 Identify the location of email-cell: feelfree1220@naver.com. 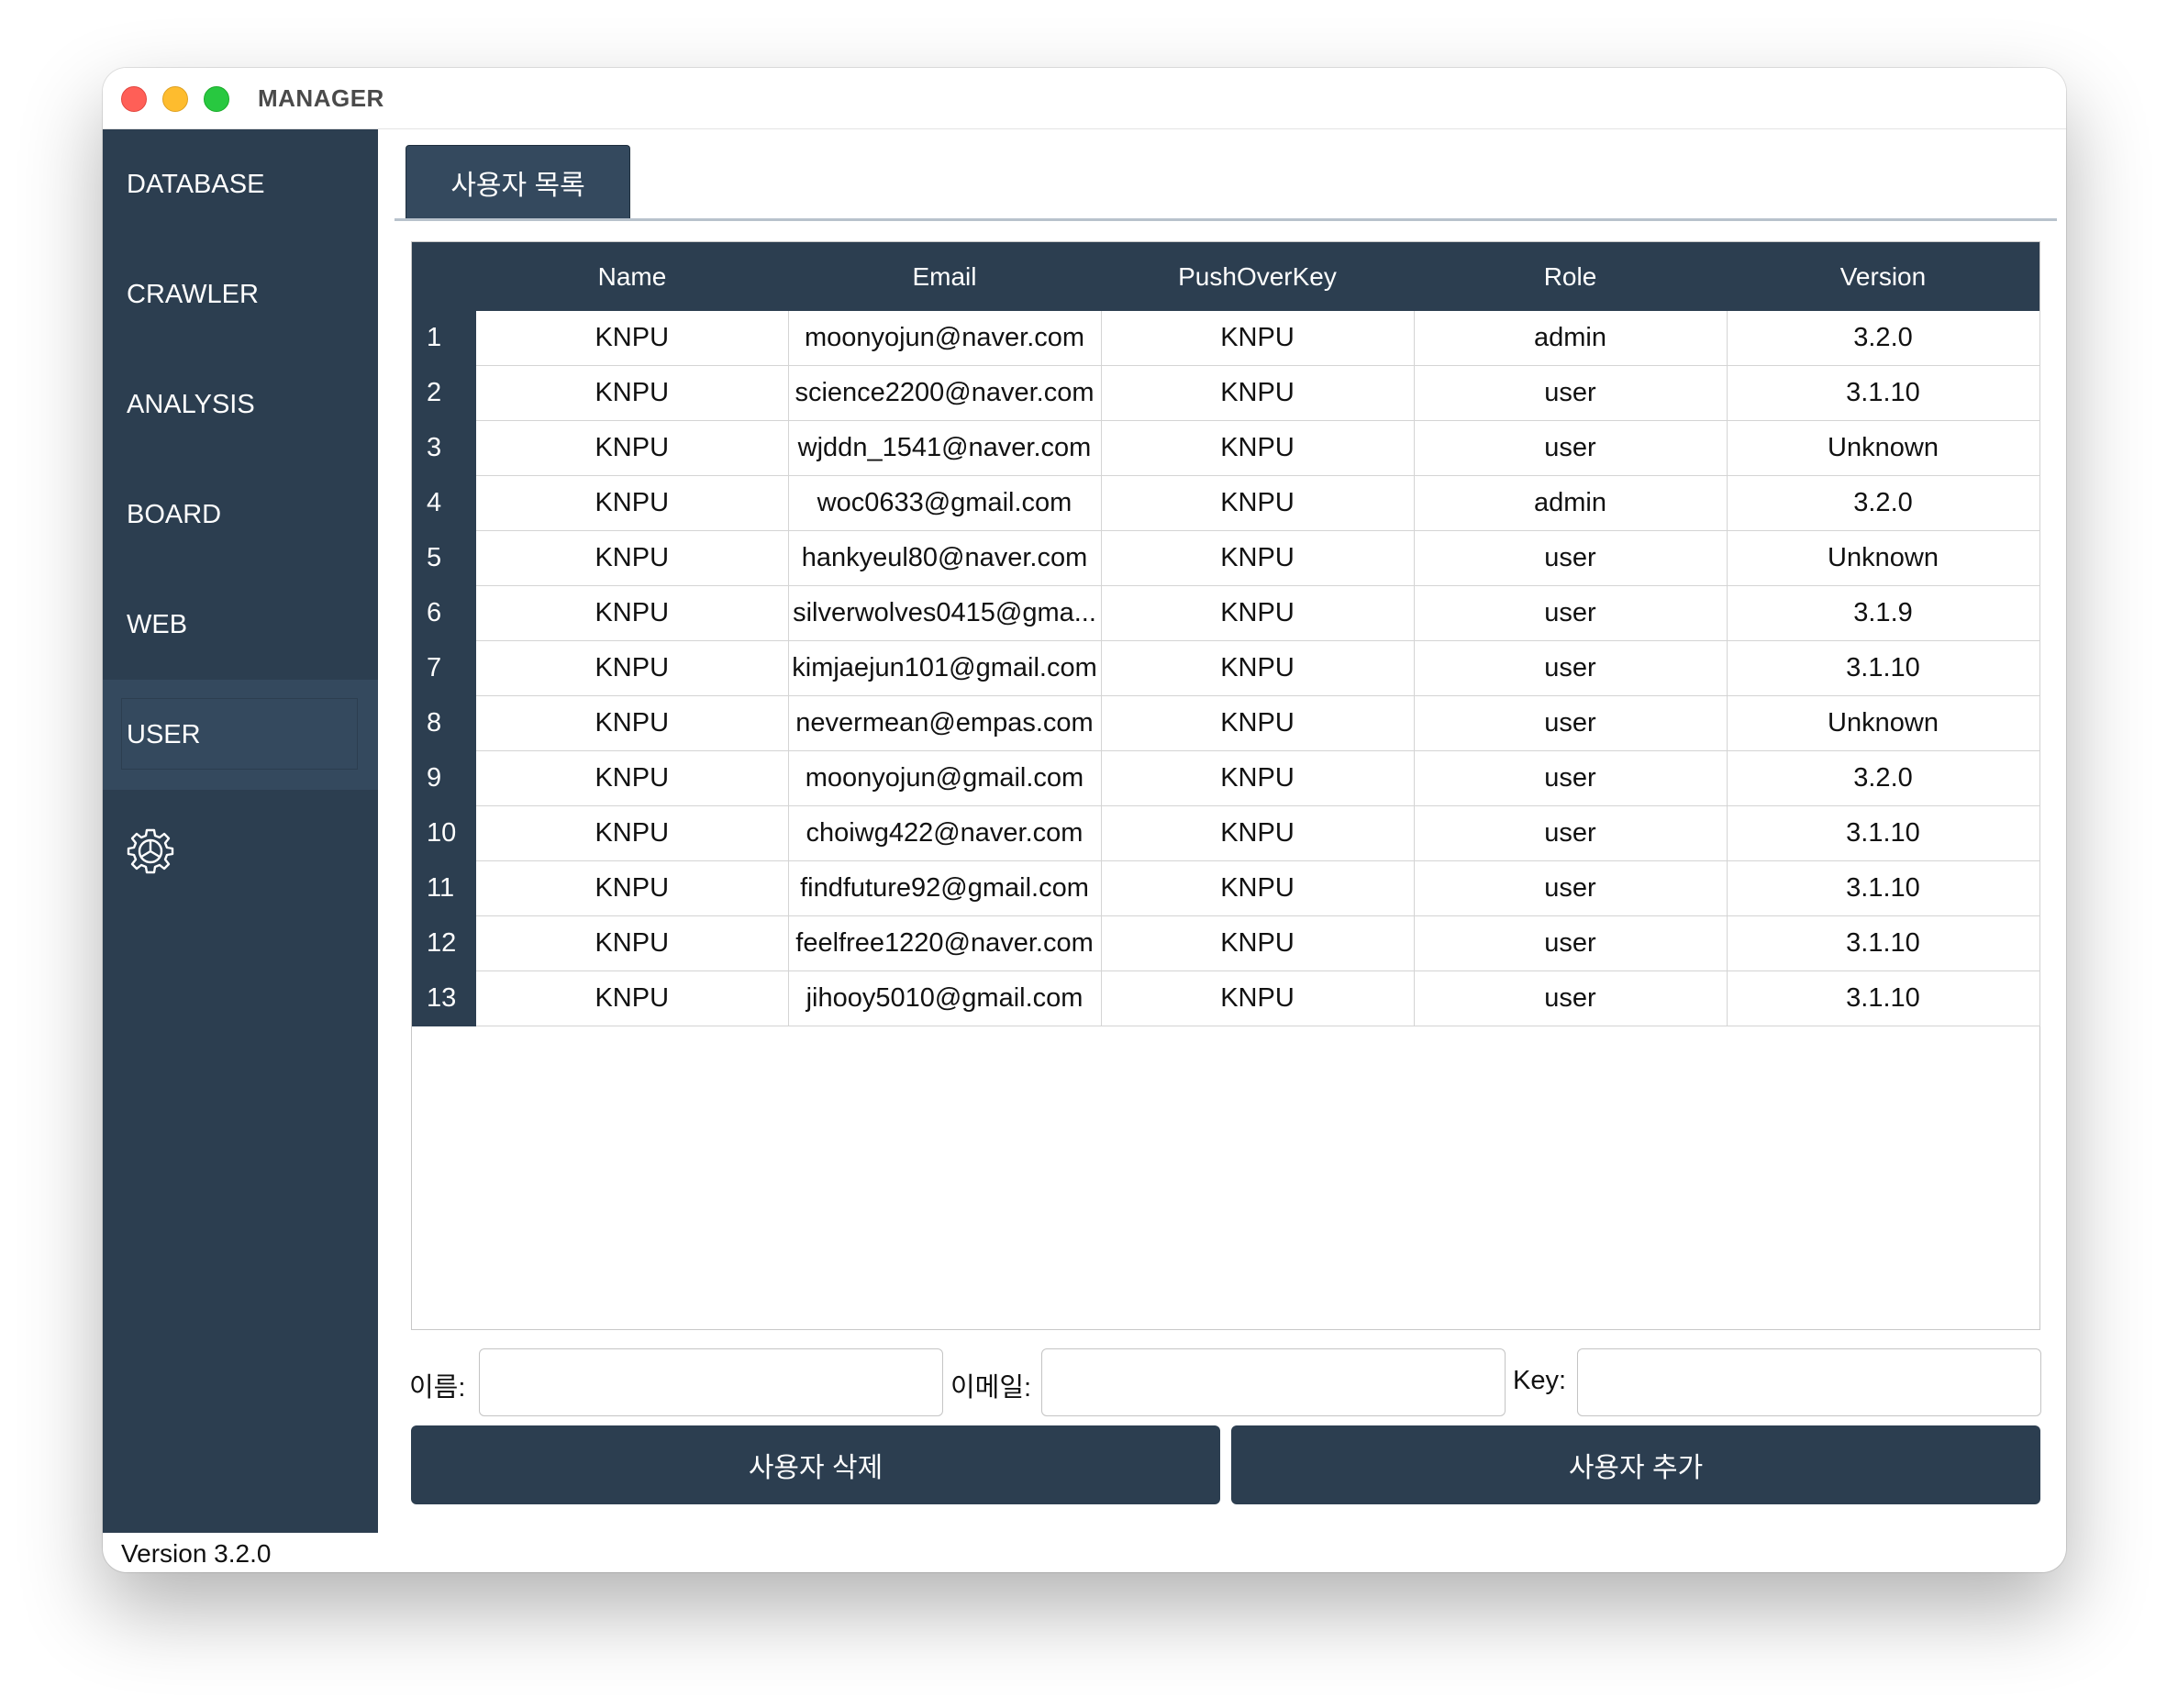
(945, 943).